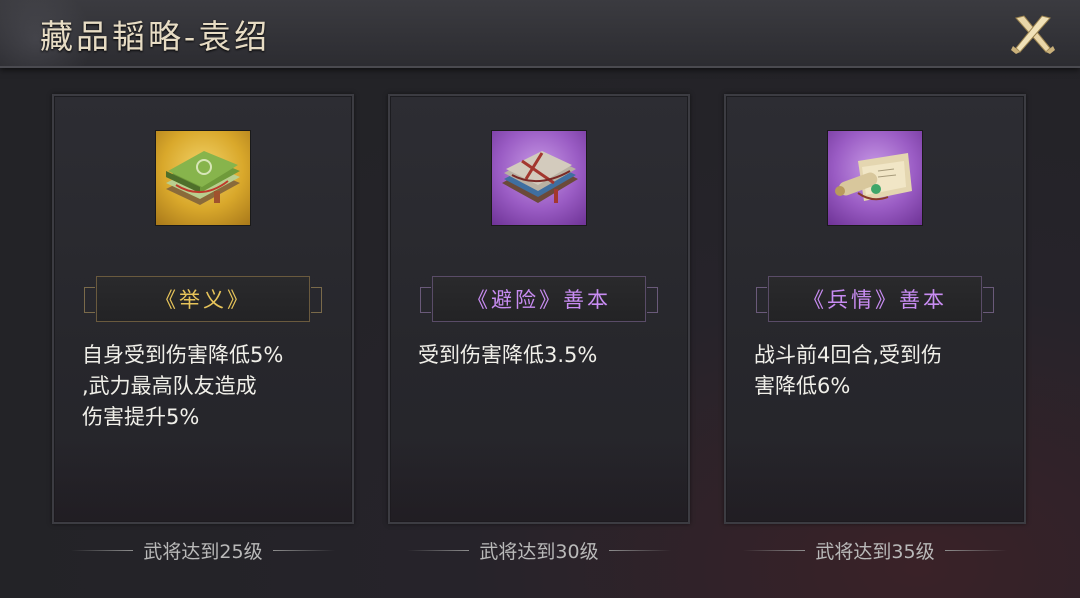 The width and height of the screenshot is (1080, 598). I want to click on collection-name-plate: 《举义》, so click(203, 299).